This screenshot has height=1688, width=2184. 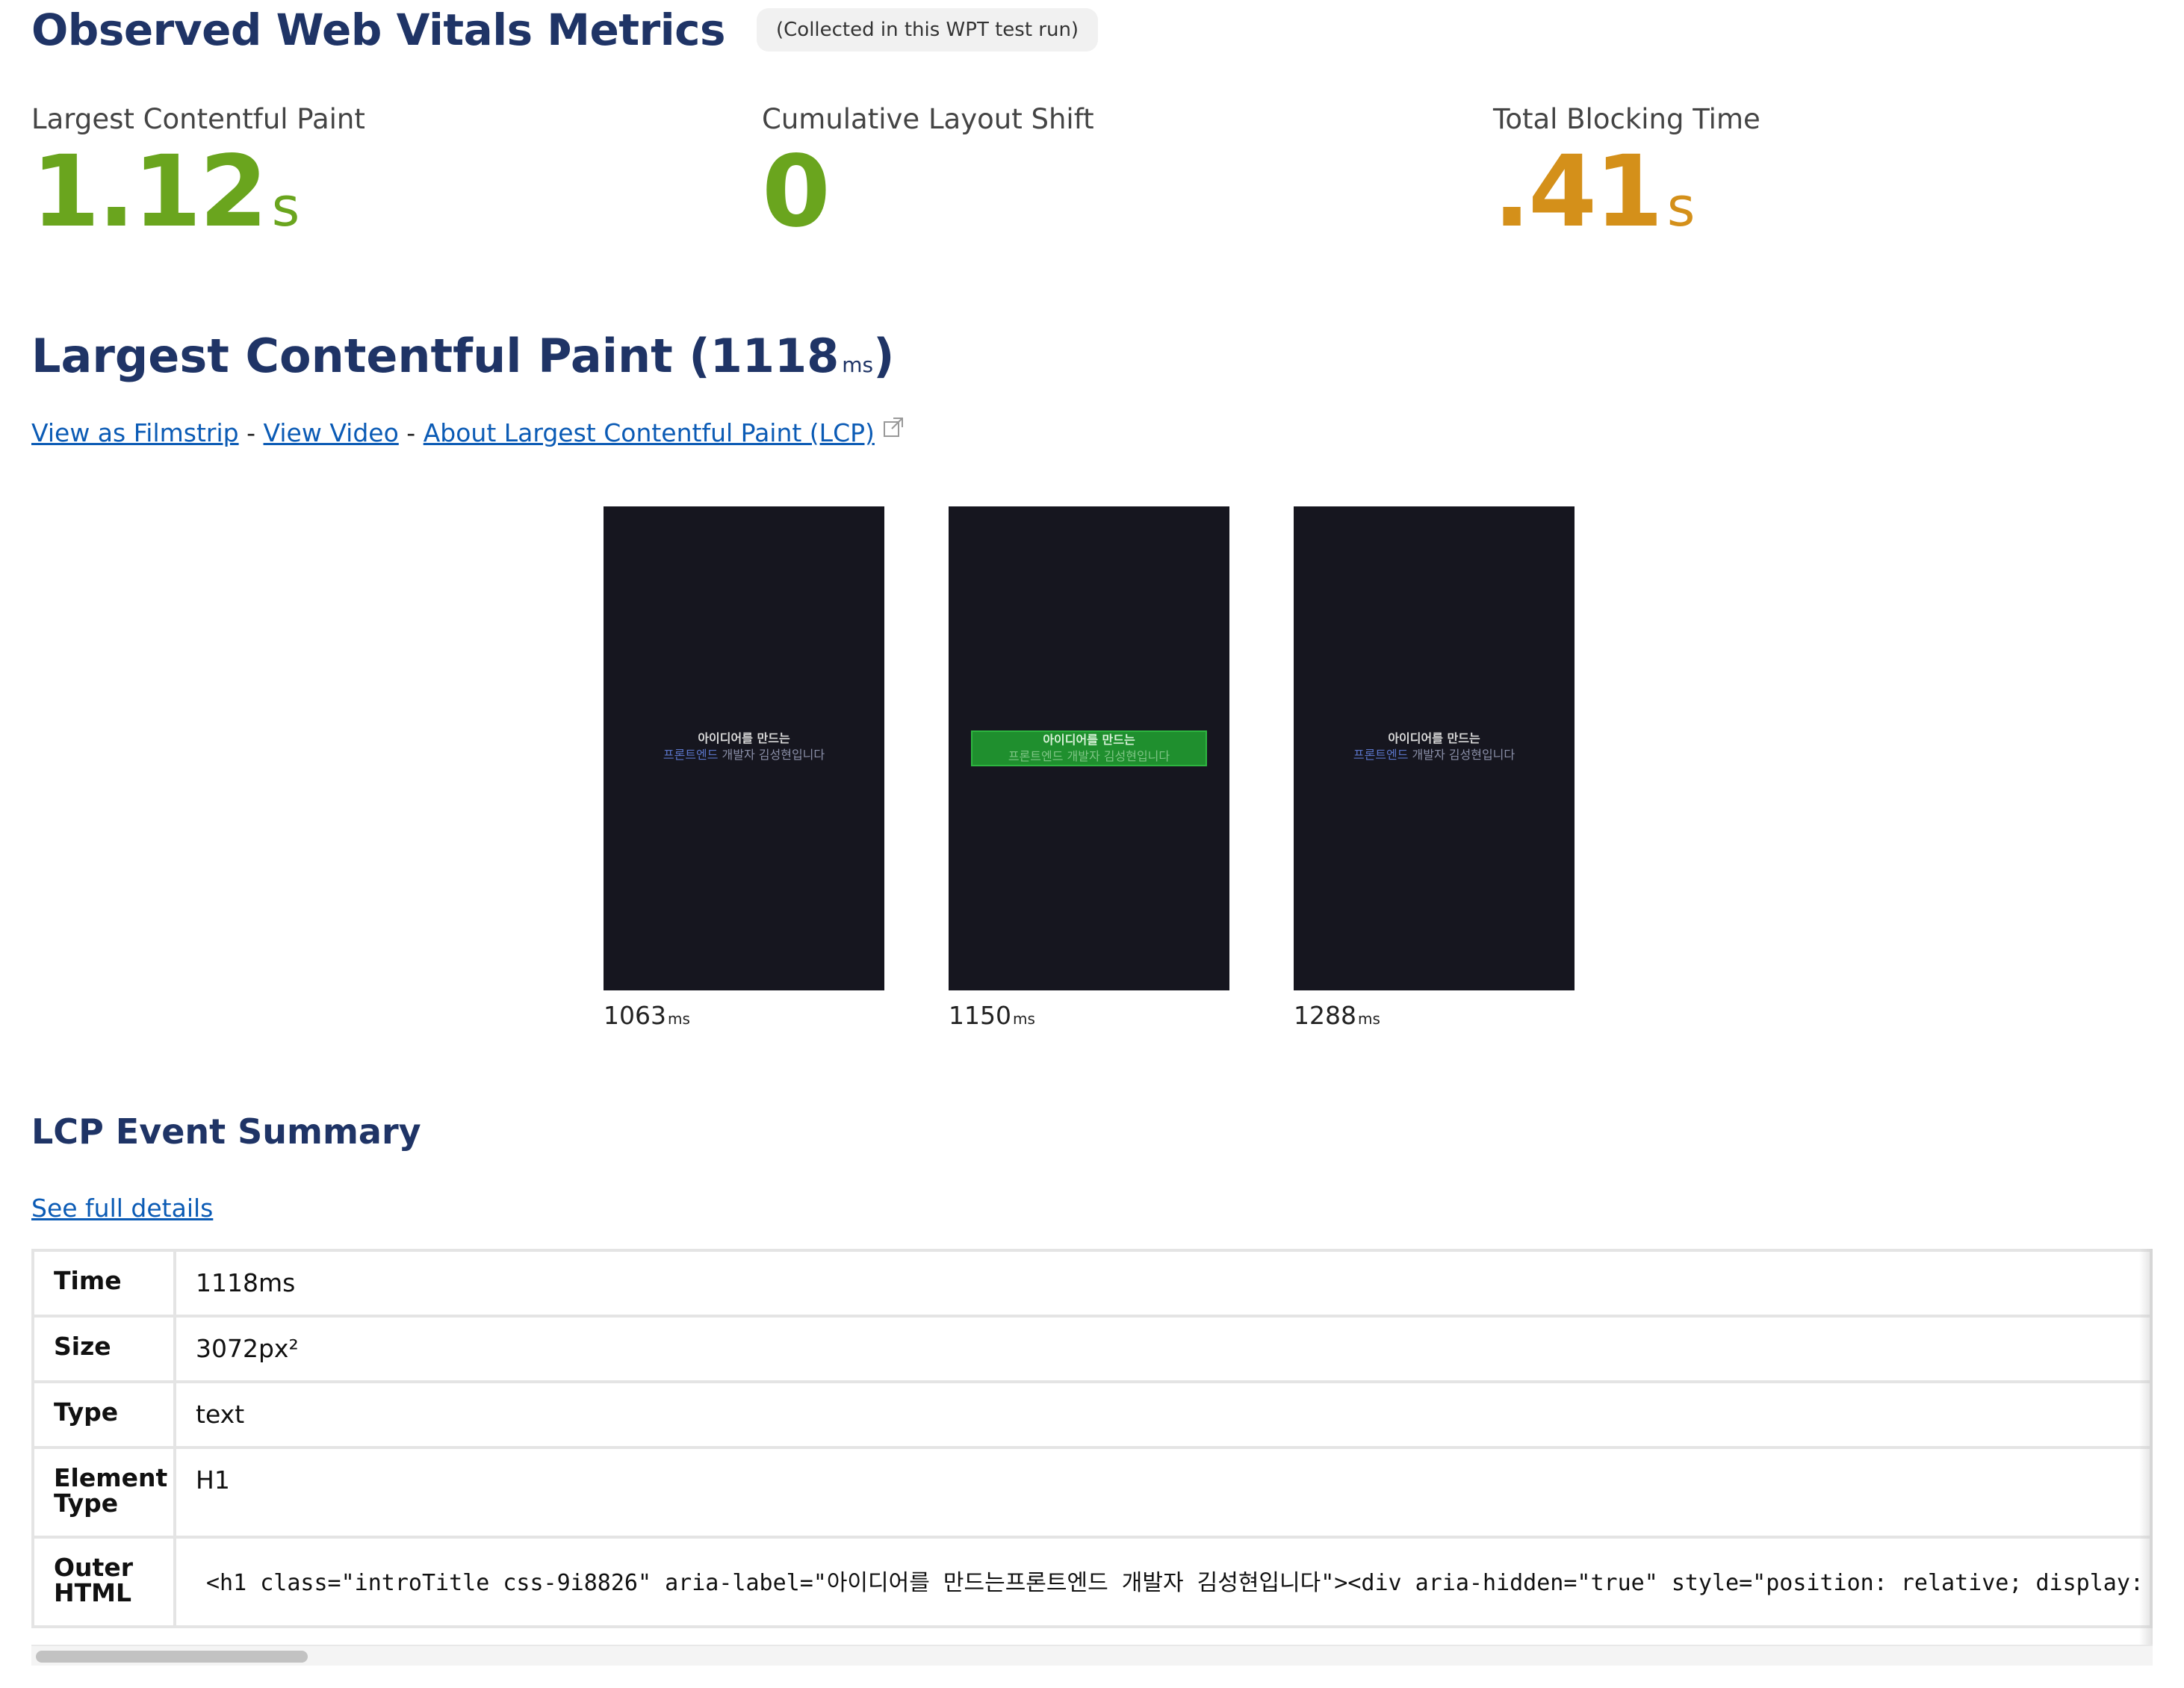 I want to click on about-lcp-link: About Largest Contentful Paint (LCP), so click(x=649, y=432).